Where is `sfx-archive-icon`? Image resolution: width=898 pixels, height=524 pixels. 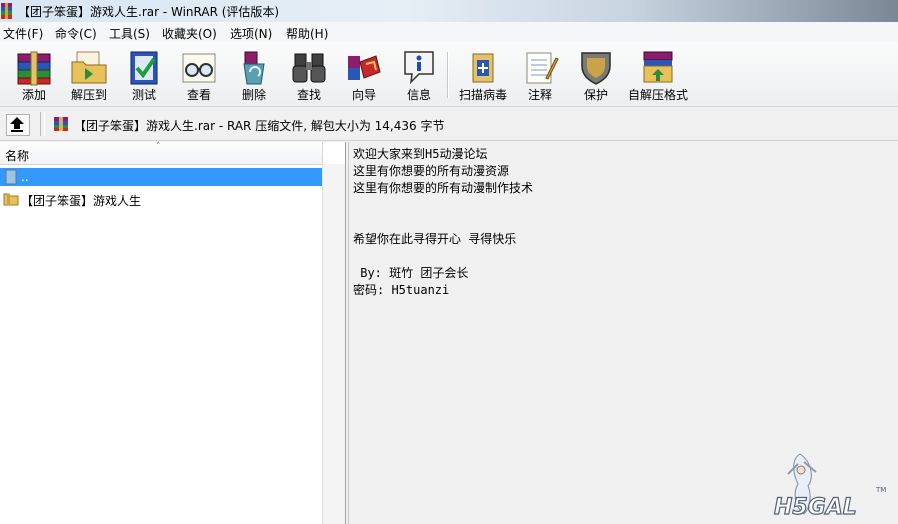 sfx-archive-icon is located at coordinates (658, 67).